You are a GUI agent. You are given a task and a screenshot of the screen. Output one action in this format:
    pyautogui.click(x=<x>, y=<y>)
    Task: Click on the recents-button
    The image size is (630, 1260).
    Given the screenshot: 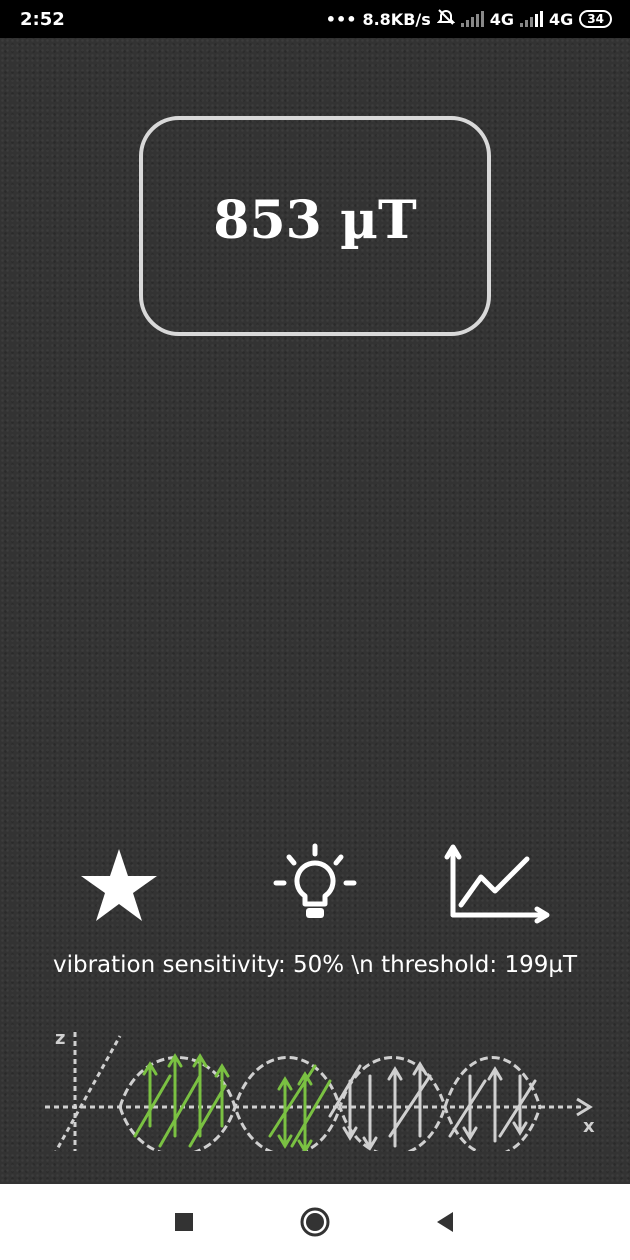 What is the action you would take?
    pyautogui.click(x=184, y=1222)
    